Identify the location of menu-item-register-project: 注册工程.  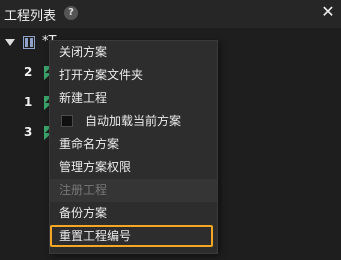
(133, 190).